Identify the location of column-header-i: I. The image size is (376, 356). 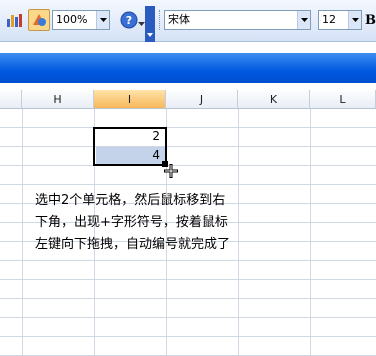
(130, 99).